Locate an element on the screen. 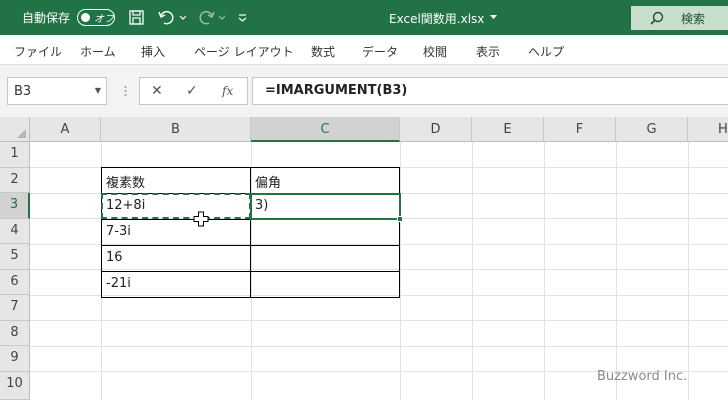 This screenshot has height=400, width=728. filename-dropdown-icon is located at coordinates (493, 17).